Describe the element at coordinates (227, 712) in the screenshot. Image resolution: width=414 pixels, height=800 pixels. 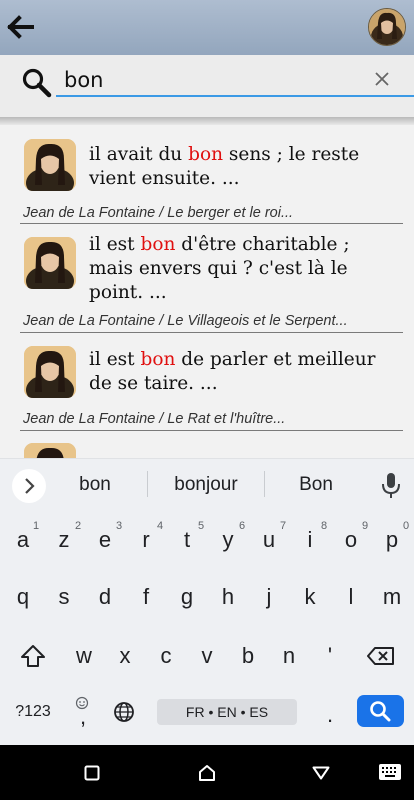
I see `space-bar: FR • EN • ES` at that location.